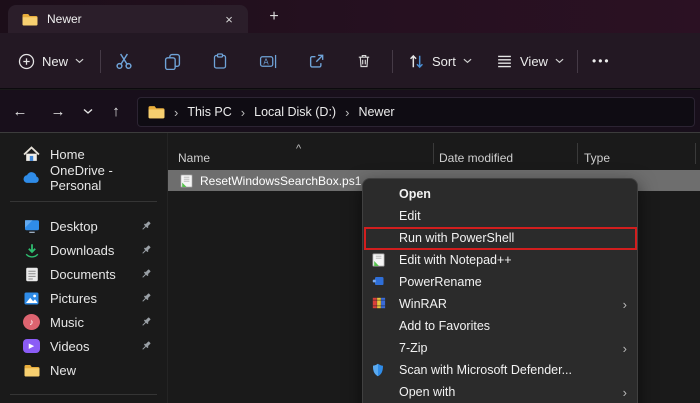 This screenshot has height=403, width=700. I want to click on document-icon, so click(31, 274).